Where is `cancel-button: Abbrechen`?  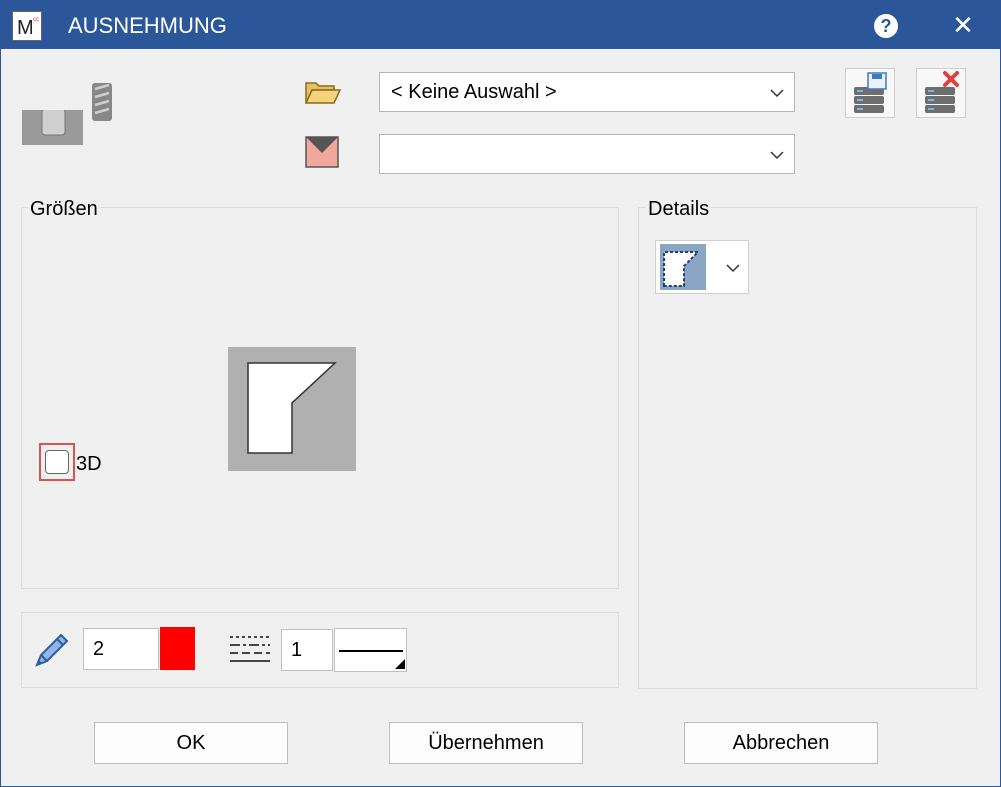
cancel-button: Abbrechen is located at coordinates (781, 743).